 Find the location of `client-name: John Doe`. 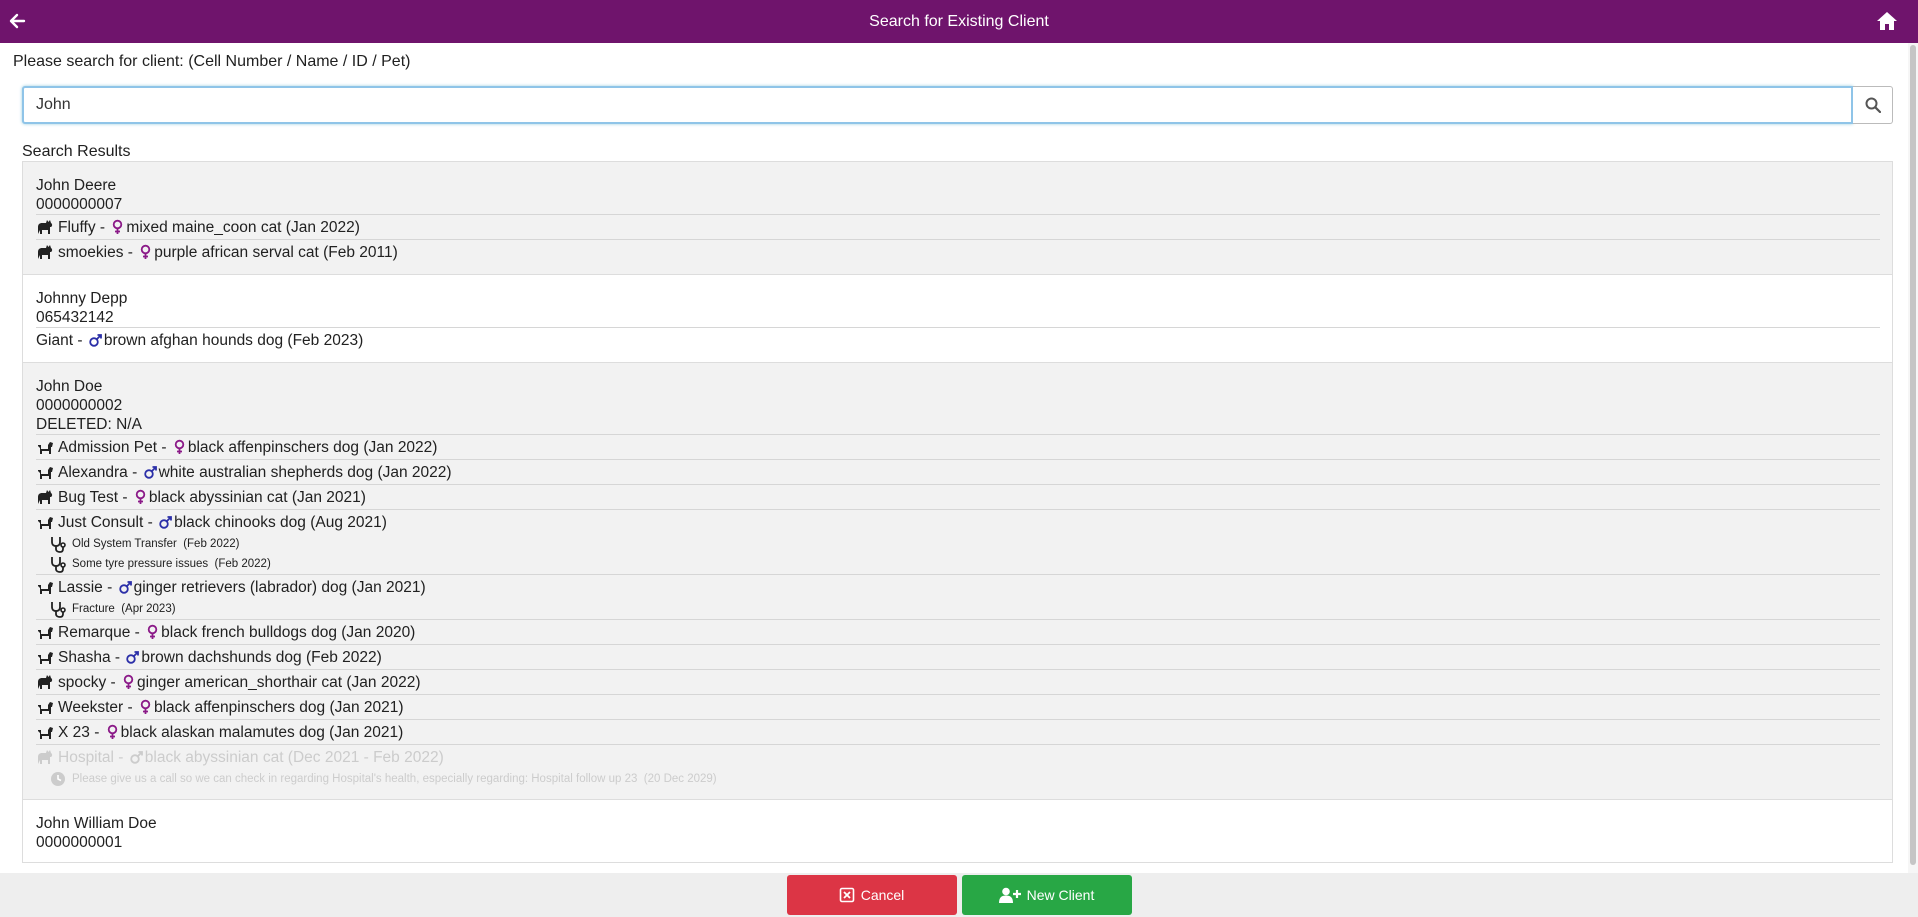

client-name: John Doe is located at coordinates (69, 386).